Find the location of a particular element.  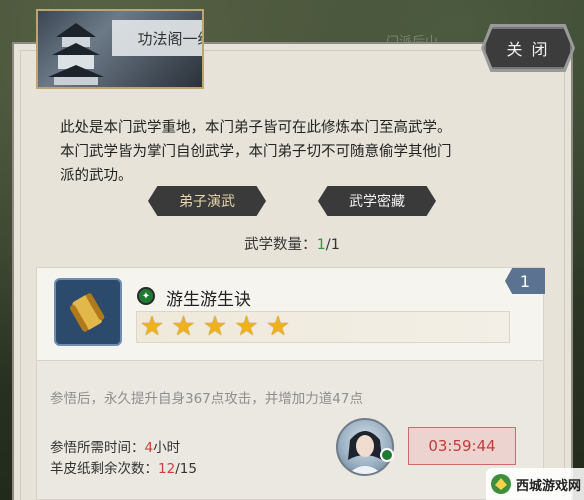

description-line: 此处是本门武学重地，本门弟子皆可在此修炼本门至高武学。 is located at coordinates (256, 128).